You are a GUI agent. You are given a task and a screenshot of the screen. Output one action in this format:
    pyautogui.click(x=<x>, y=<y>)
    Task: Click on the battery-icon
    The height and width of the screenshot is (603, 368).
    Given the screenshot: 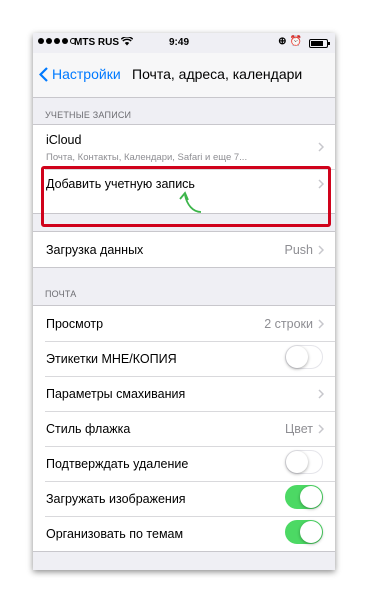 What is the action you would take?
    pyautogui.click(x=319, y=43)
    